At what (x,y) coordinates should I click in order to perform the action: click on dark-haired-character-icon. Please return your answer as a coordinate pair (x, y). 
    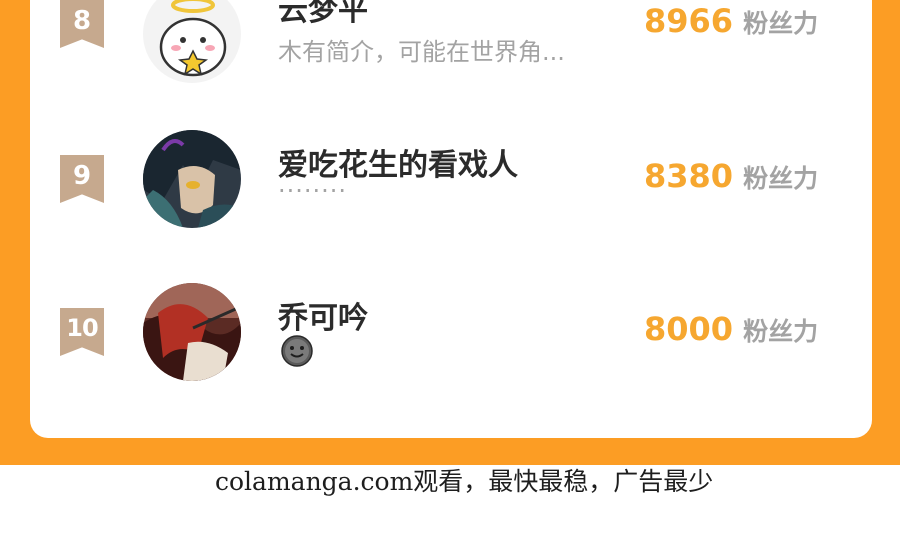
    Looking at the image, I should click on (192, 179).